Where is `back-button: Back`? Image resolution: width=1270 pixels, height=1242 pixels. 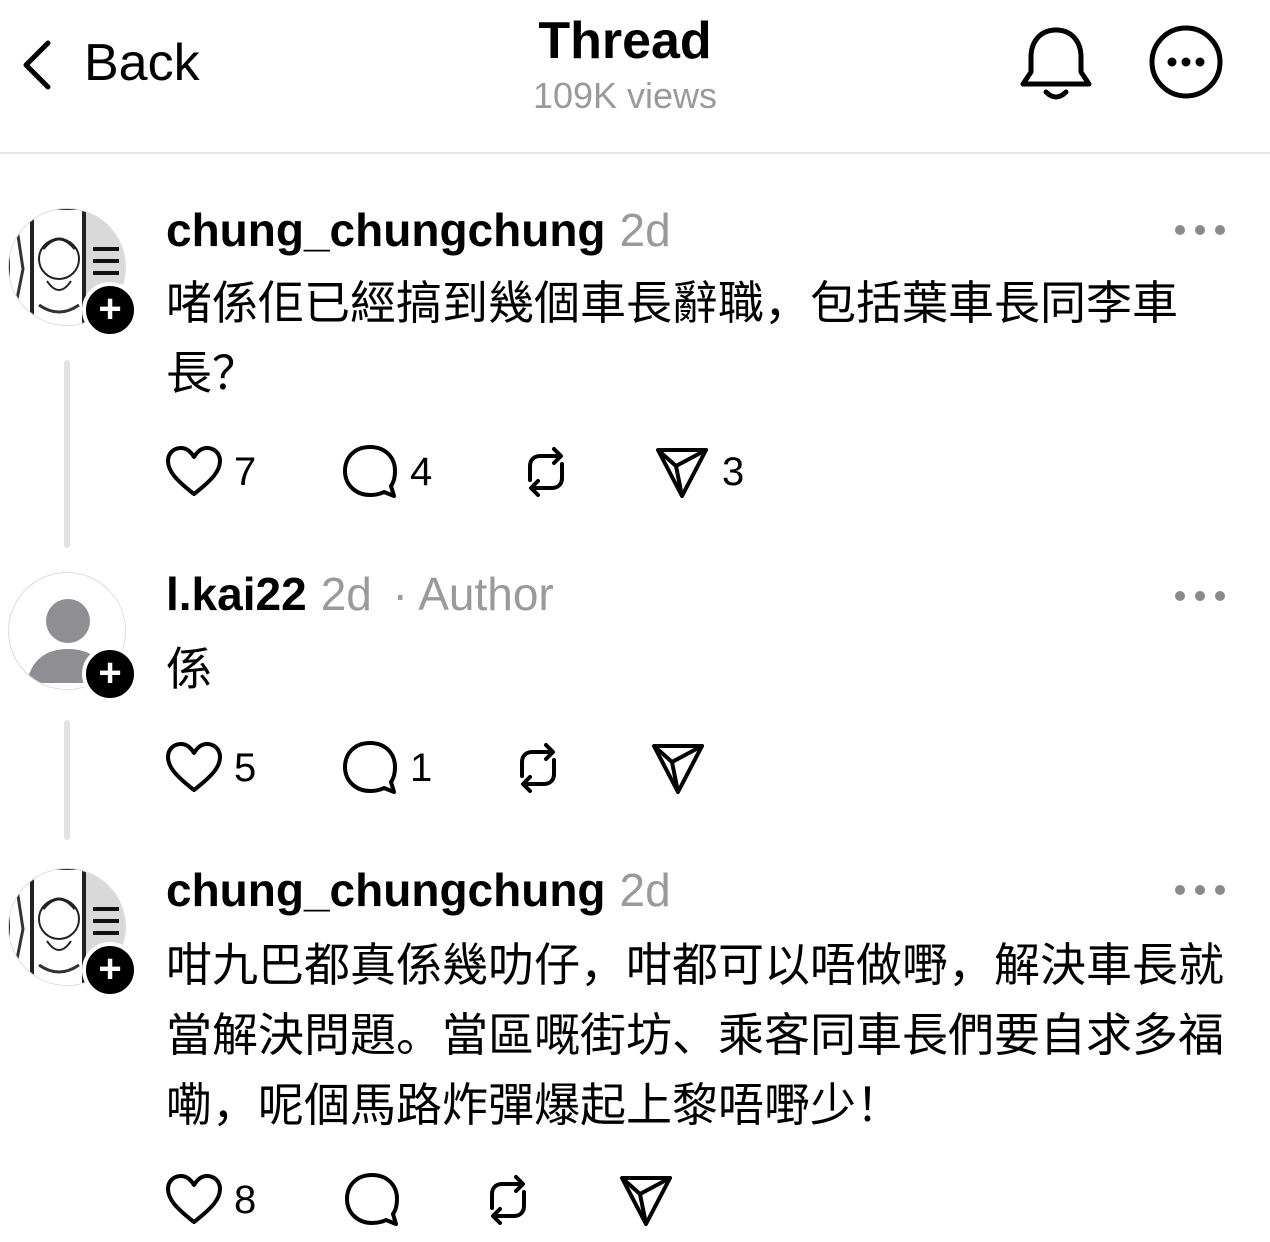 back-button: Back is located at coordinates (109, 63).